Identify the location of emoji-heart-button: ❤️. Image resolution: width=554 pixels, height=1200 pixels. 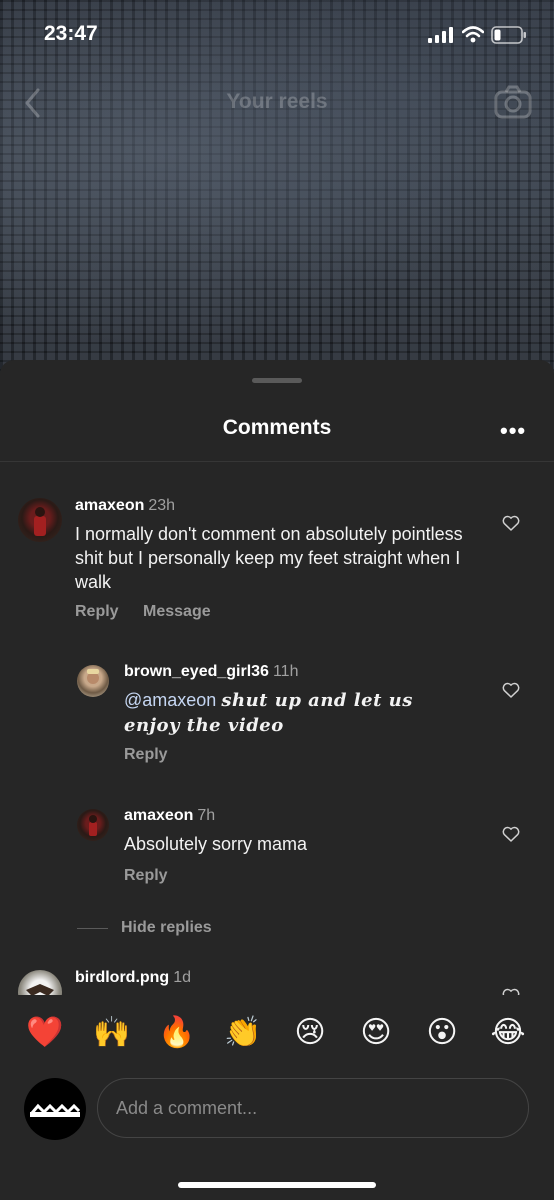
(45, 1032).